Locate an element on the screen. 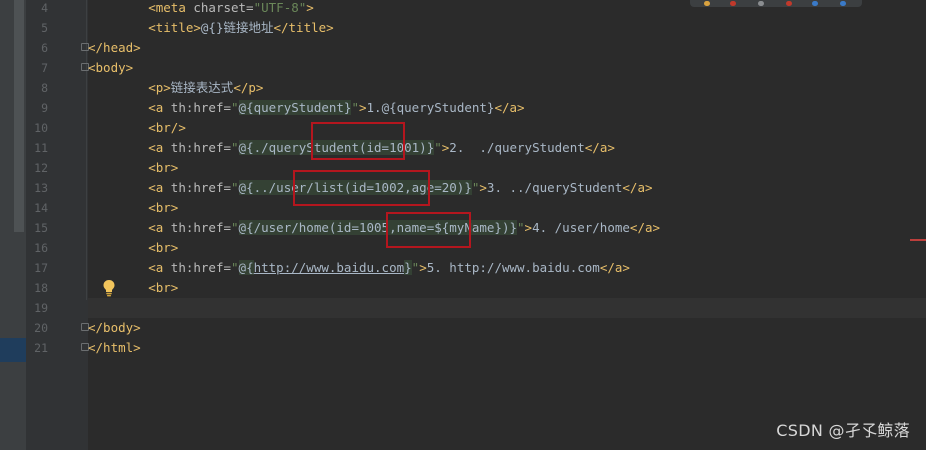  code-token: http://www.baidu.com is located at coordinates (329, 267).